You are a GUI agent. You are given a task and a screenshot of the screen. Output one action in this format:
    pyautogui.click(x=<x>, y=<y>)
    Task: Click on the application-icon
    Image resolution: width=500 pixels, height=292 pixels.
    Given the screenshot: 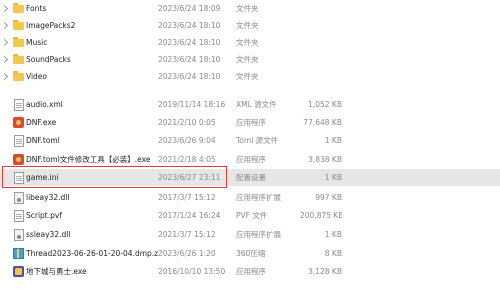 What is the action you would take?
    pyautogui.click(x=18, y=122)
    